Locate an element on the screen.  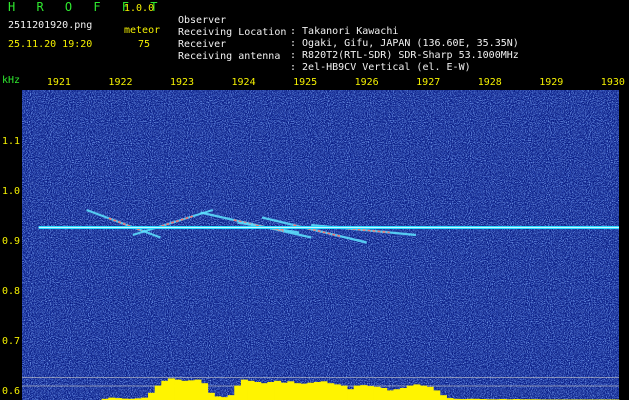
x-tick-label: 1922 is located at coordinates (120, 82).